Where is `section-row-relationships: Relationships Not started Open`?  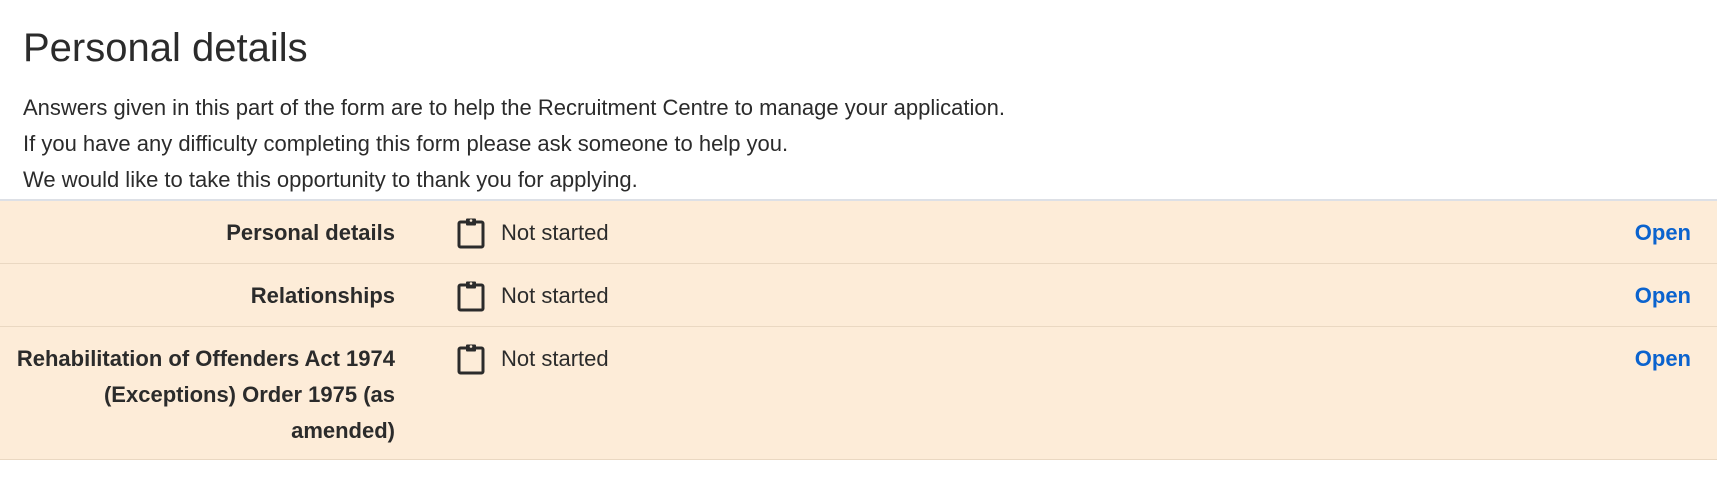
section-row-relationships: Relationships Not started Open is located at coordinates (858, 295).